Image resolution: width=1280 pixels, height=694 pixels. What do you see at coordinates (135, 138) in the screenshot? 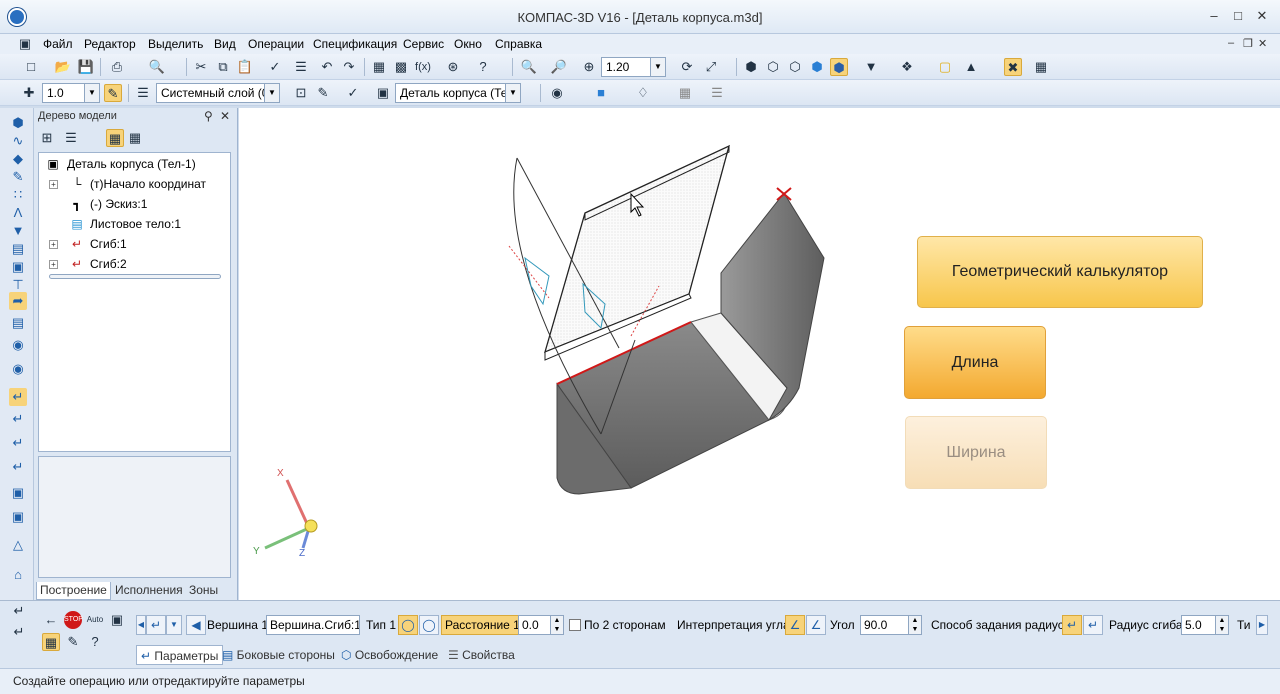
I see `tree-list-icon: ▦` at bounding box center [135, 138].